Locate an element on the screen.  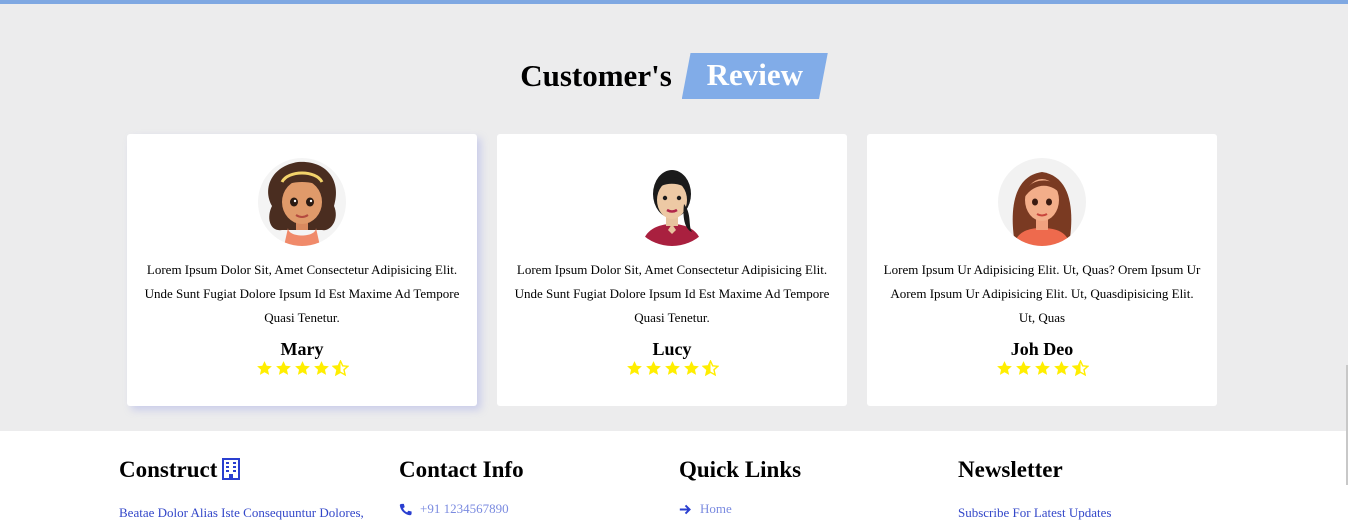
phone-icon is located at coordinates (405, 509).